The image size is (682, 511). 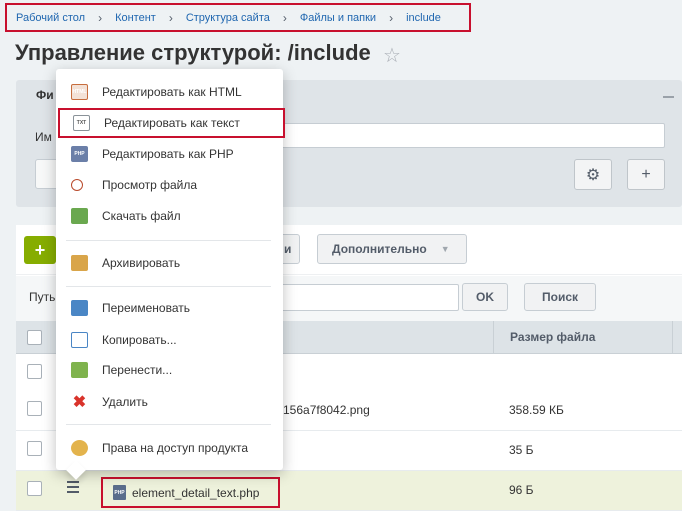 I want to click on menu-item-edit-html: HTML Редактировать как HTML, so click(x=169, y=92).